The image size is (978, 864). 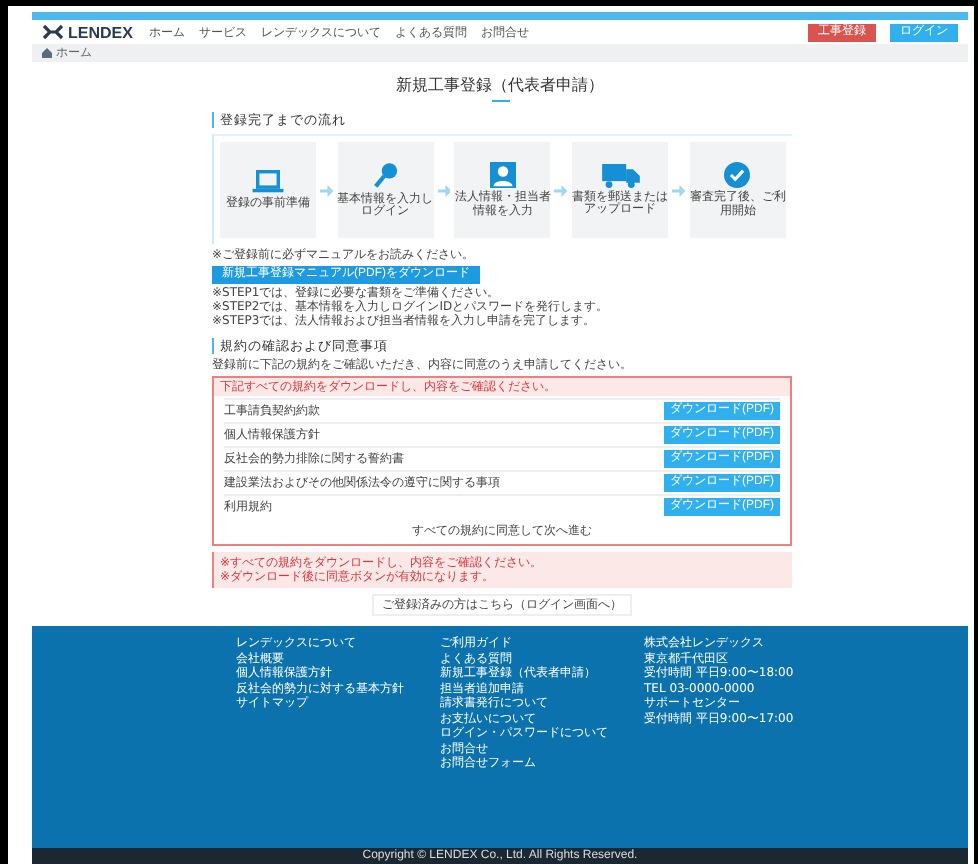 I want to click on check-badge-icon, so click(x=737, y=175).